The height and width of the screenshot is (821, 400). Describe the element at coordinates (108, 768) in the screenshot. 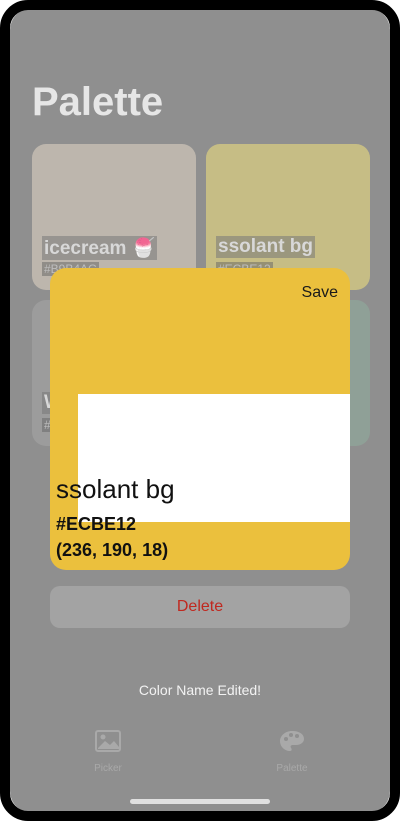

I see `tab-picker-label: Picker` at that location.